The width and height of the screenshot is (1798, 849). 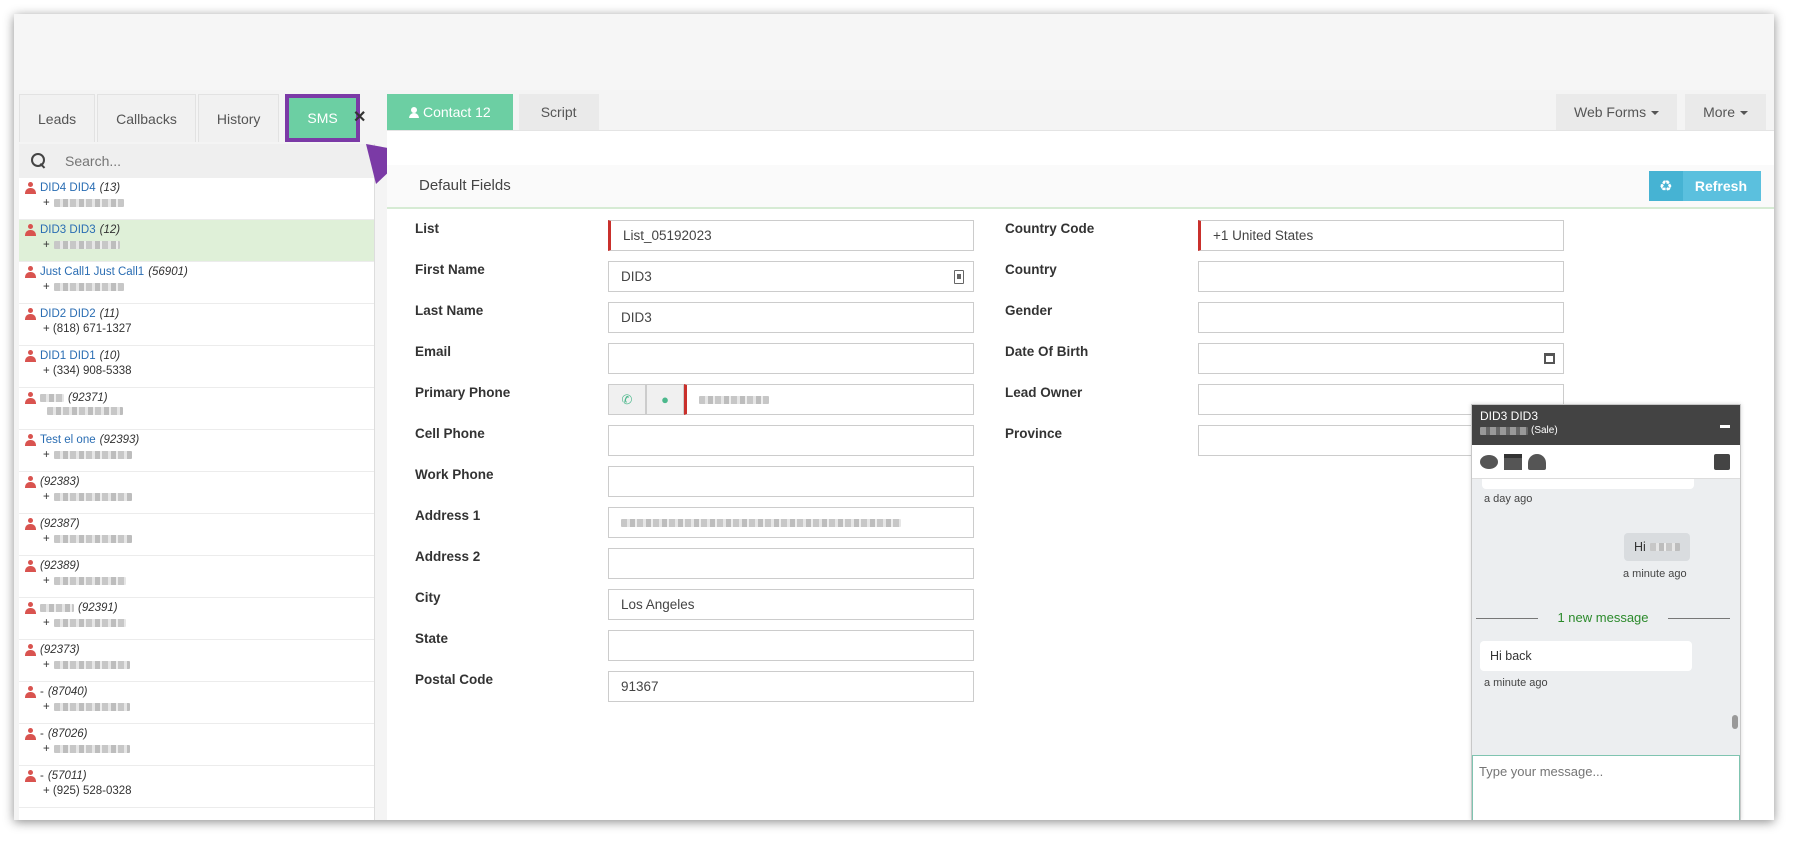 I want to click on list-item: (92383) +, so click(x=196, y=493).